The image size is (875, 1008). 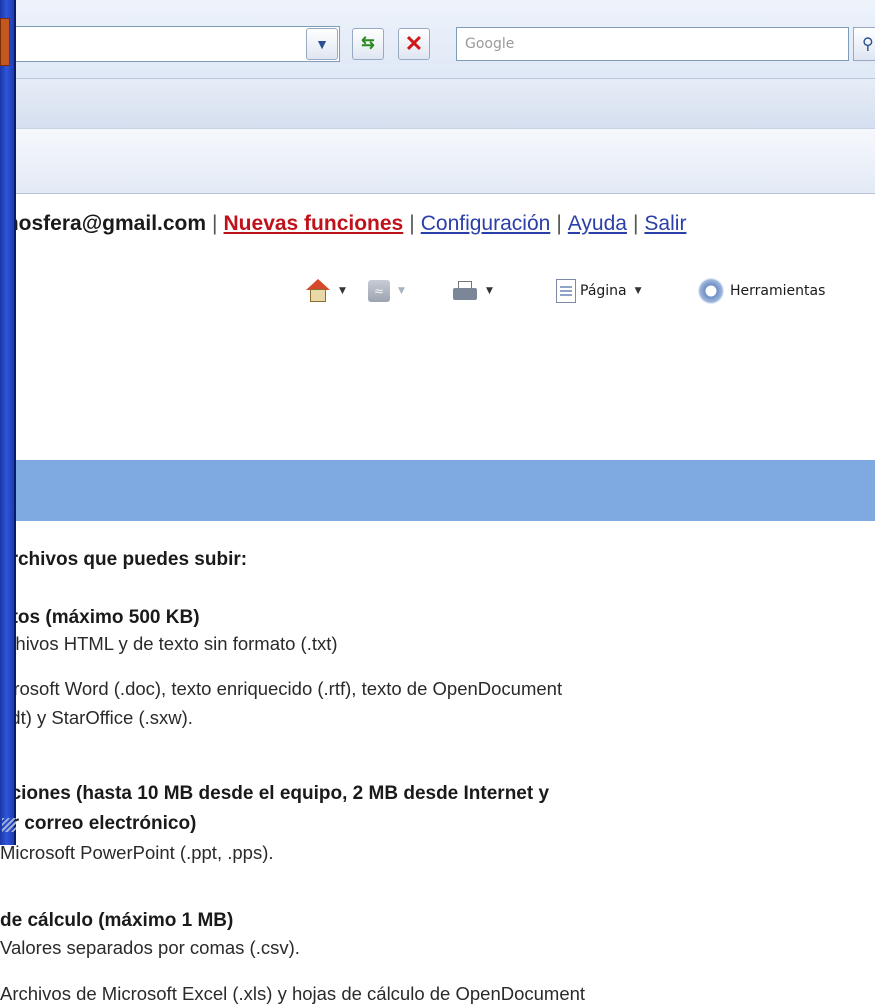 I want to click on search-input: Google, so click(x=652, y=44).